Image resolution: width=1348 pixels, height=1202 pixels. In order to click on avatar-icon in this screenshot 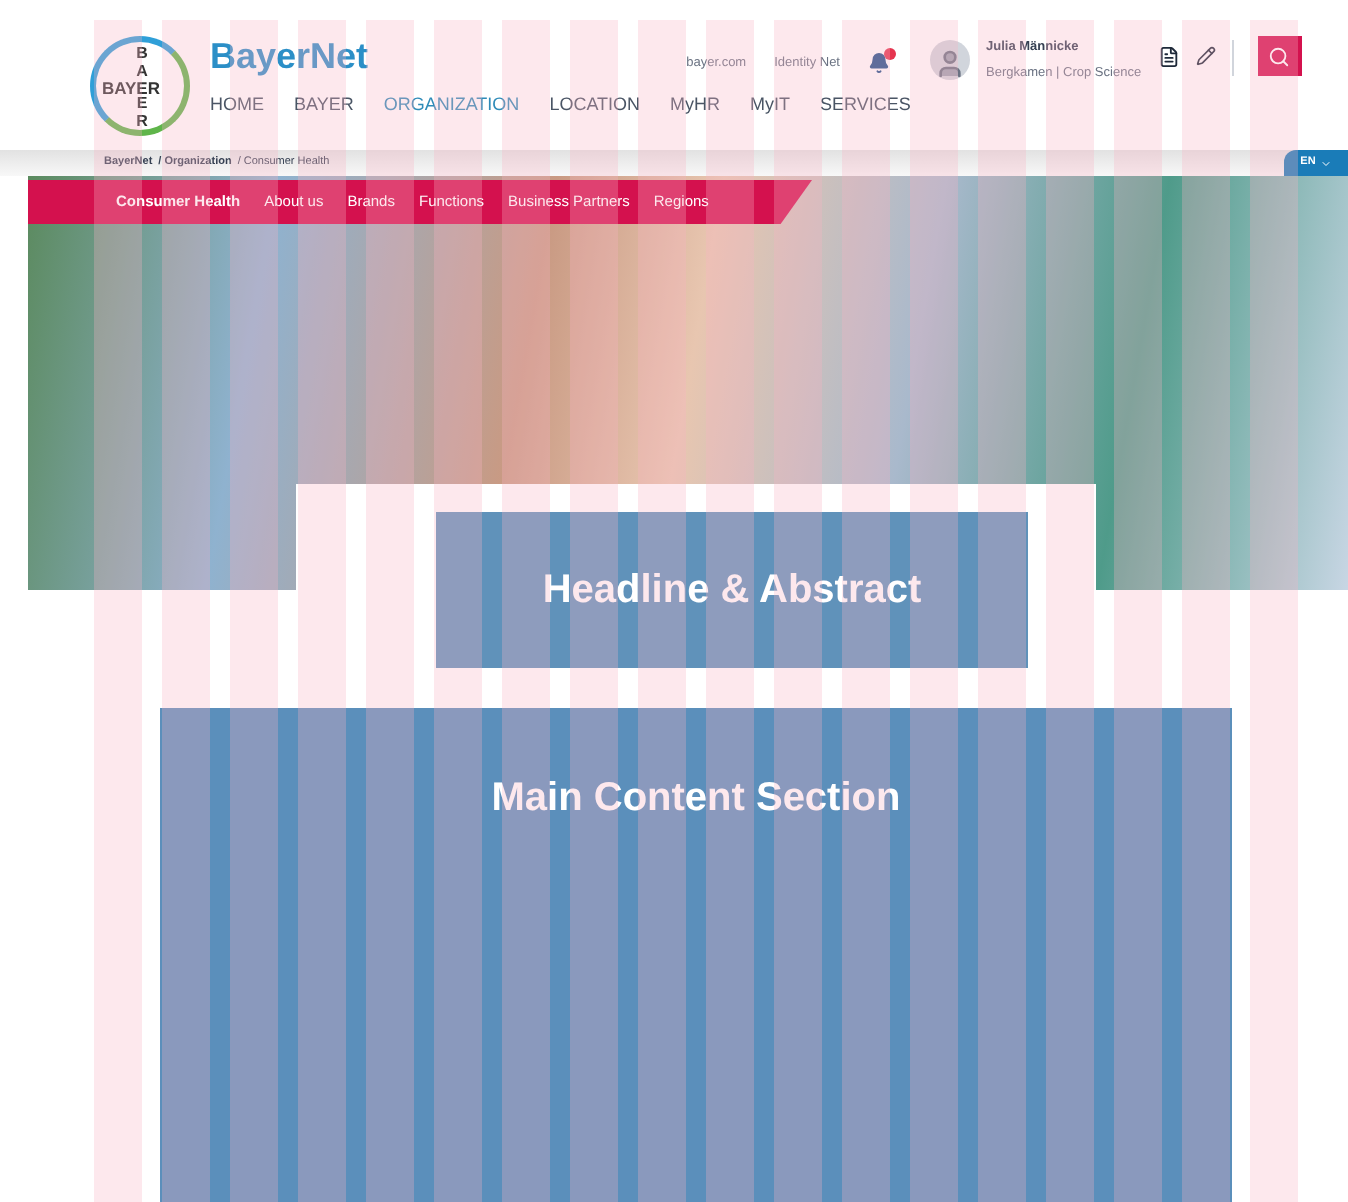, I will do `click(950, 60)`.